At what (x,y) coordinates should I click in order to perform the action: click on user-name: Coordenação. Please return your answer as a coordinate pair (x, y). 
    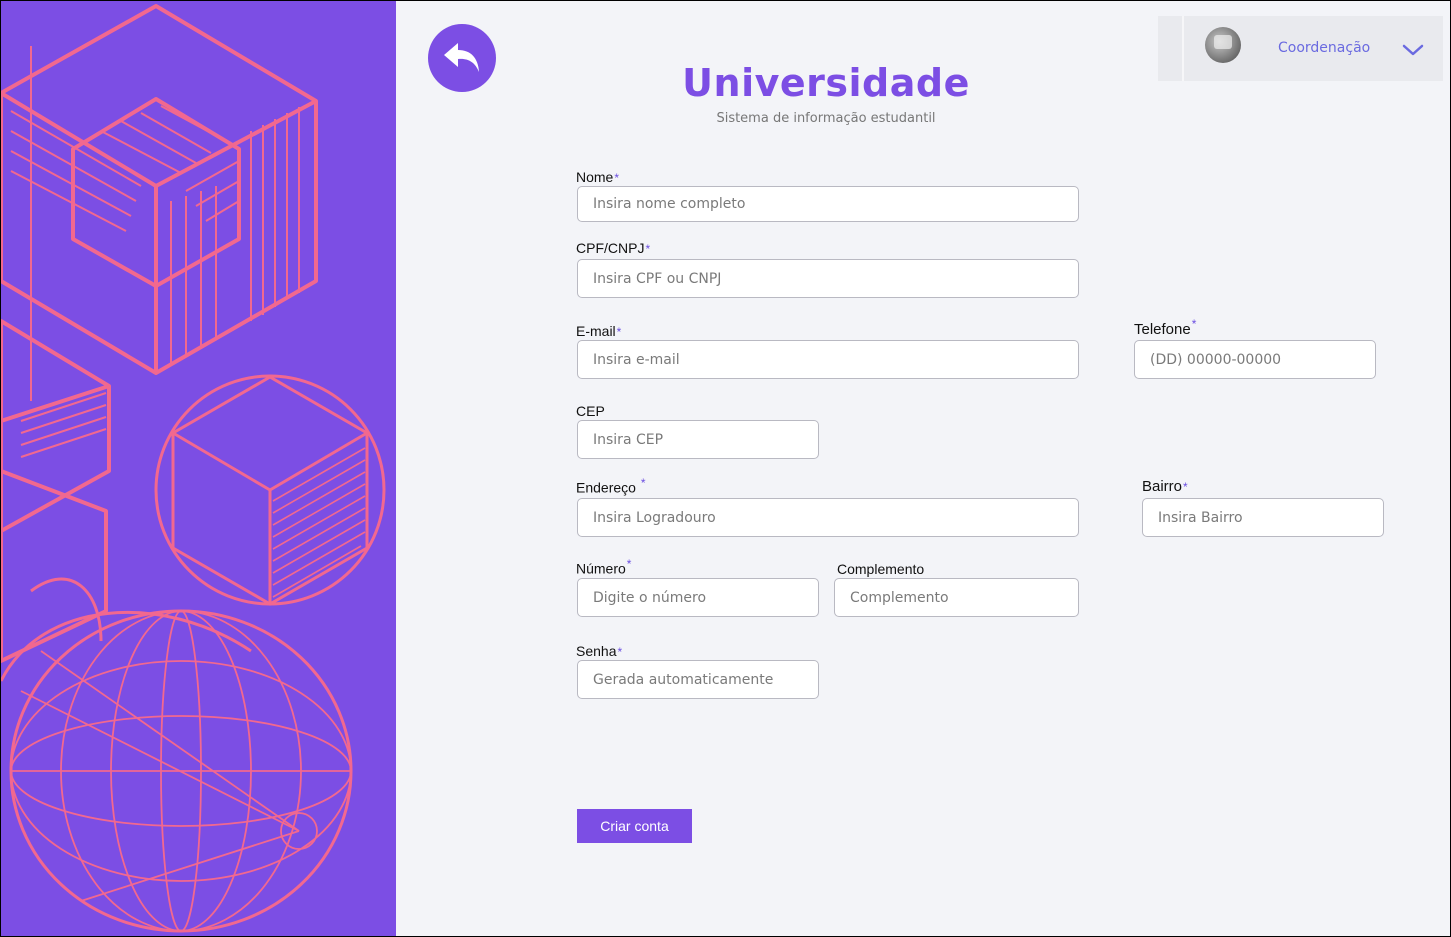
    Looking at the image, I should click on (1324, 48).